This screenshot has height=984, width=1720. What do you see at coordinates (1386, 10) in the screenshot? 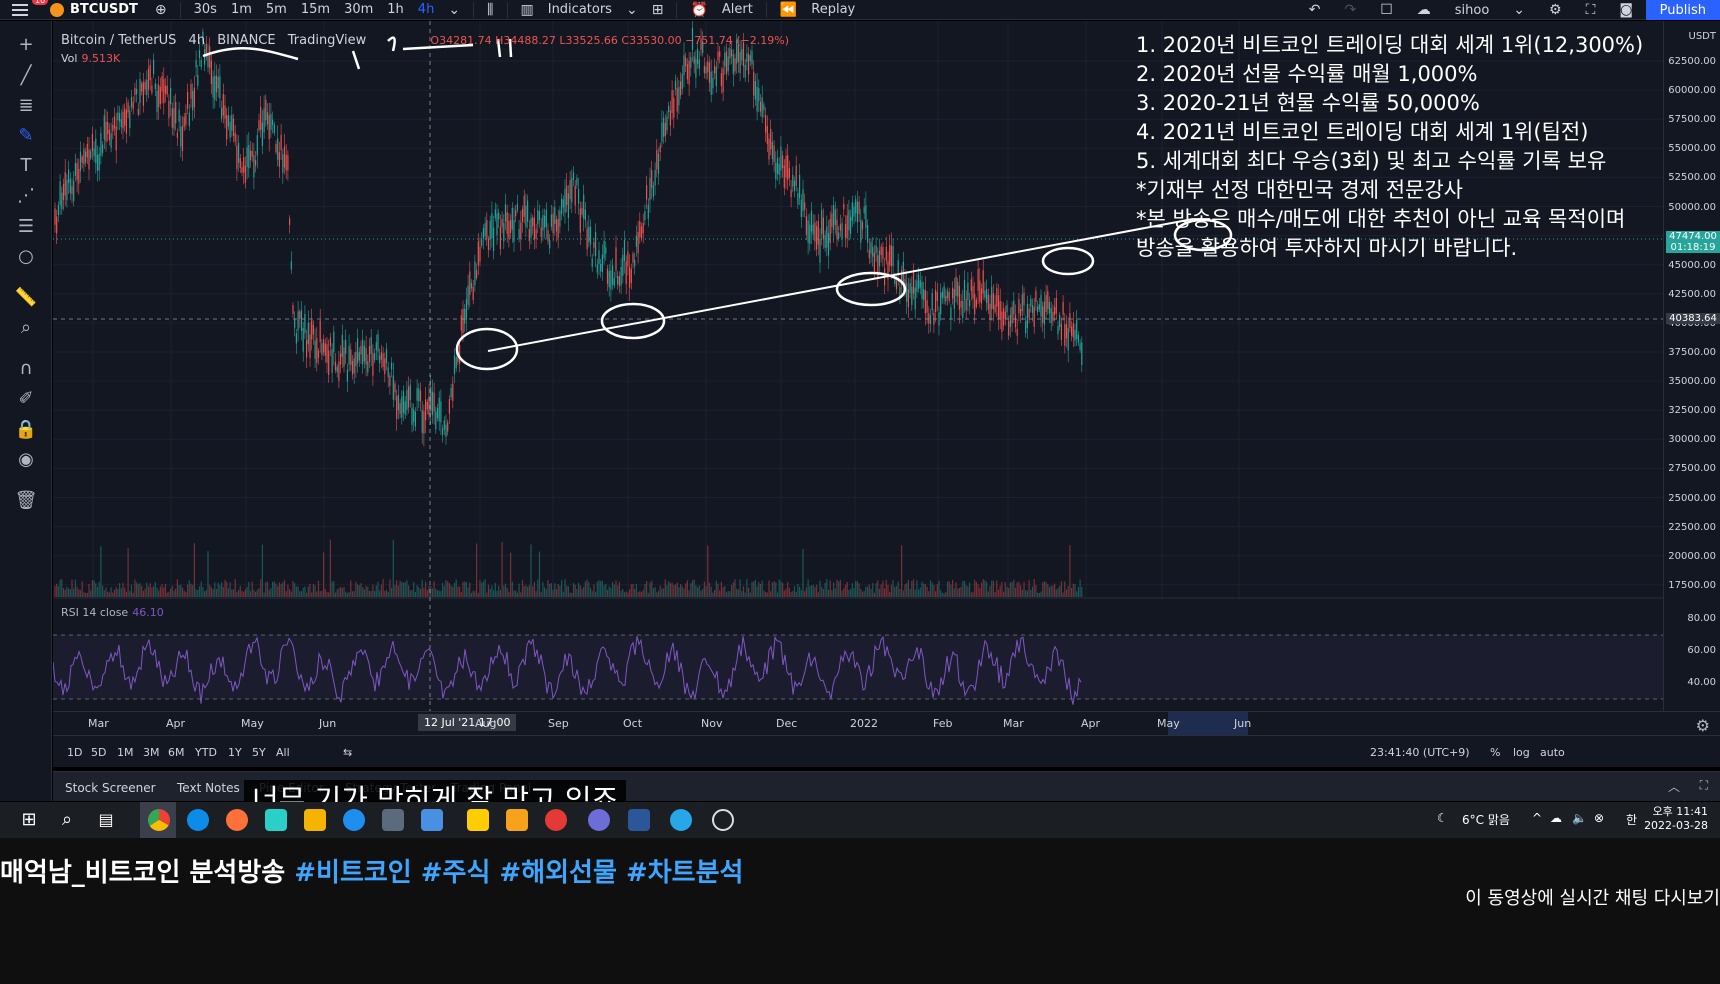
I see `layout-square-icon: ☐` at bounding box center [1386, 10].